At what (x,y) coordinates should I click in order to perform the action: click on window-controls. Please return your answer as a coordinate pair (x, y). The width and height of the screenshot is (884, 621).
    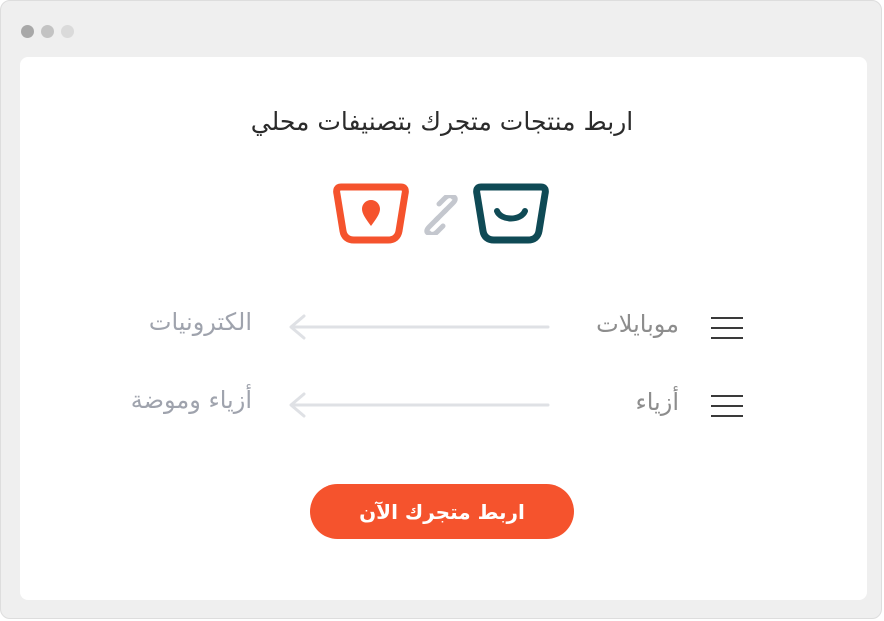
    Looking at the image, I should click on (47, 31).